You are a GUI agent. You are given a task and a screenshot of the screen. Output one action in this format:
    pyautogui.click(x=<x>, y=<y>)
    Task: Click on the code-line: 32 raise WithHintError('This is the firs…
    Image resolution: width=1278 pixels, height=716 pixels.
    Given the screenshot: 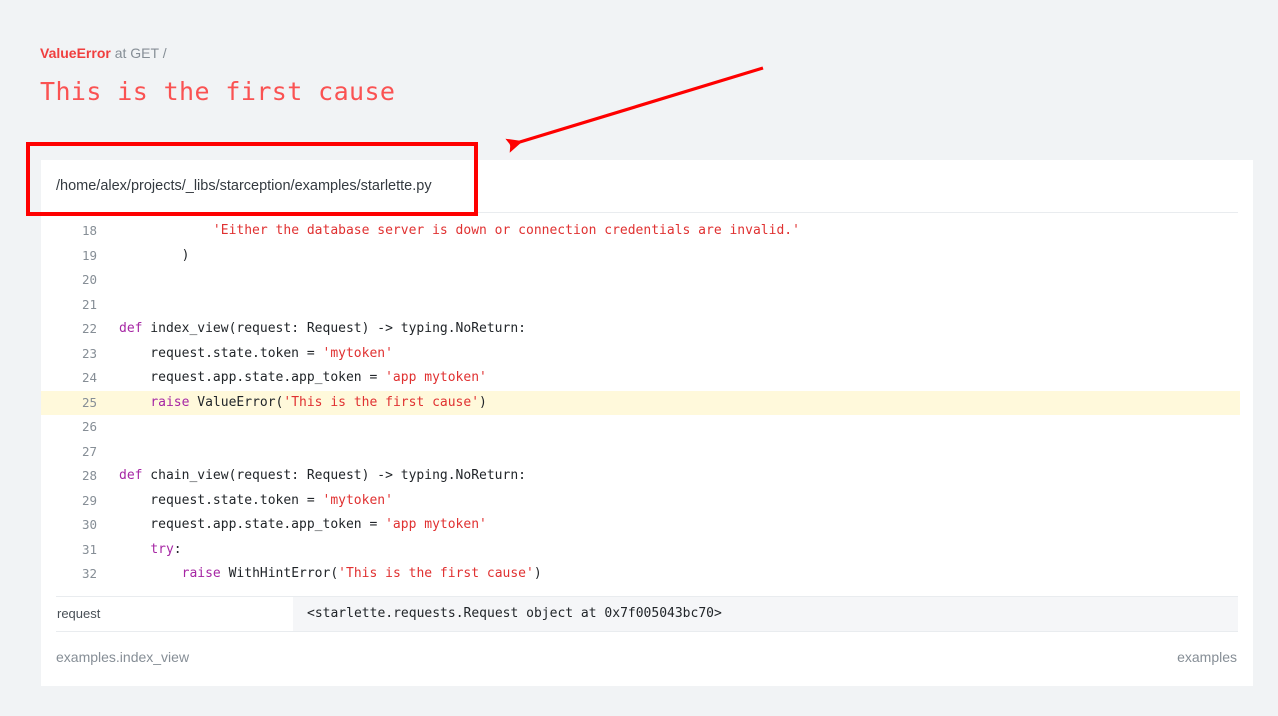 What is the action you would take?
    pyautogui.click(x=640, y=574)
    